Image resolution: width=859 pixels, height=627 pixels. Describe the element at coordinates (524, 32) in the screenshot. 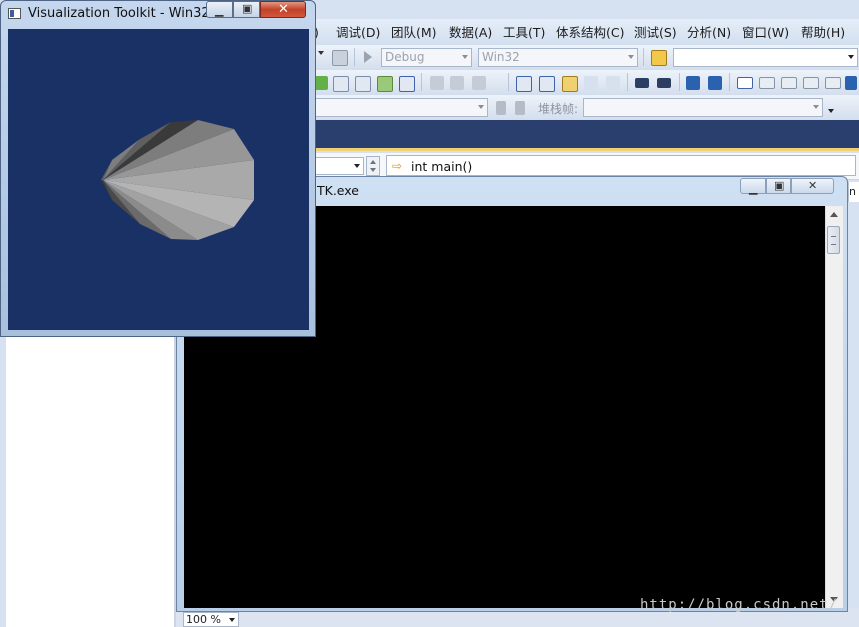

I see `menu-item-tools: 工具(T)` at that location.